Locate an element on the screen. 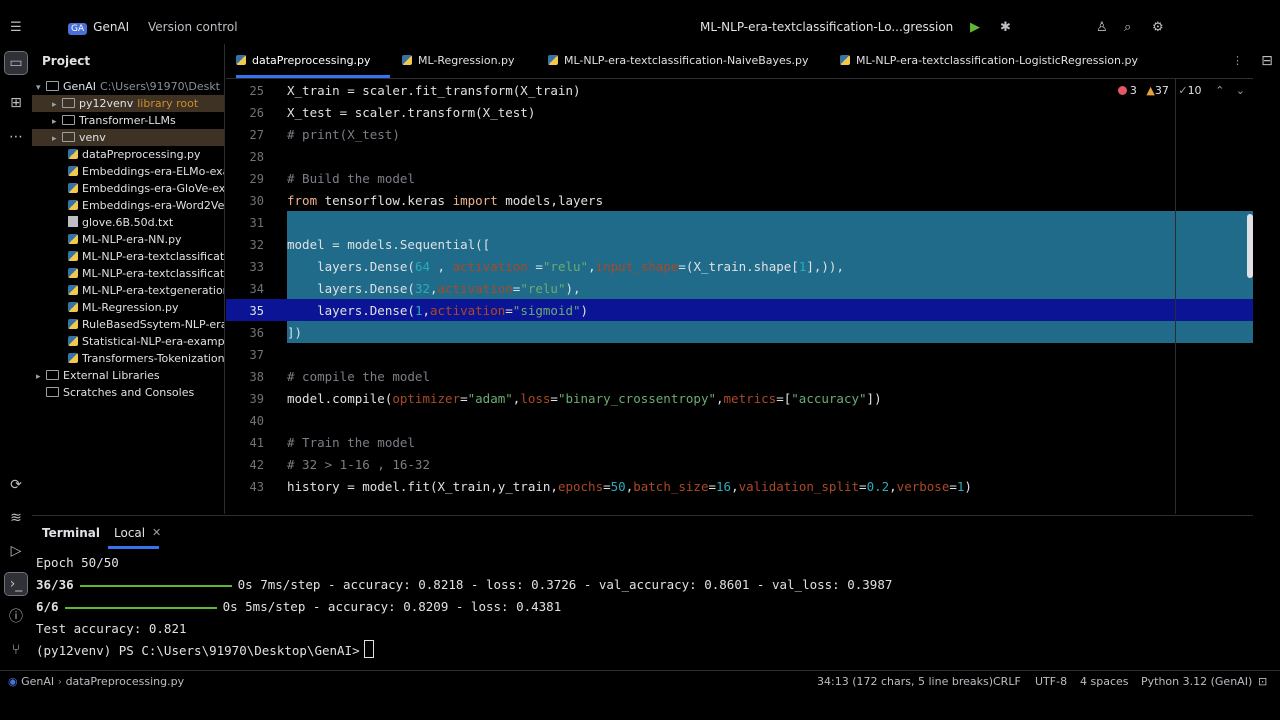 This screenshot has width=1280, height=720. tree-item-file: Transformers-Tokenization is located at coordinates (128, 358).